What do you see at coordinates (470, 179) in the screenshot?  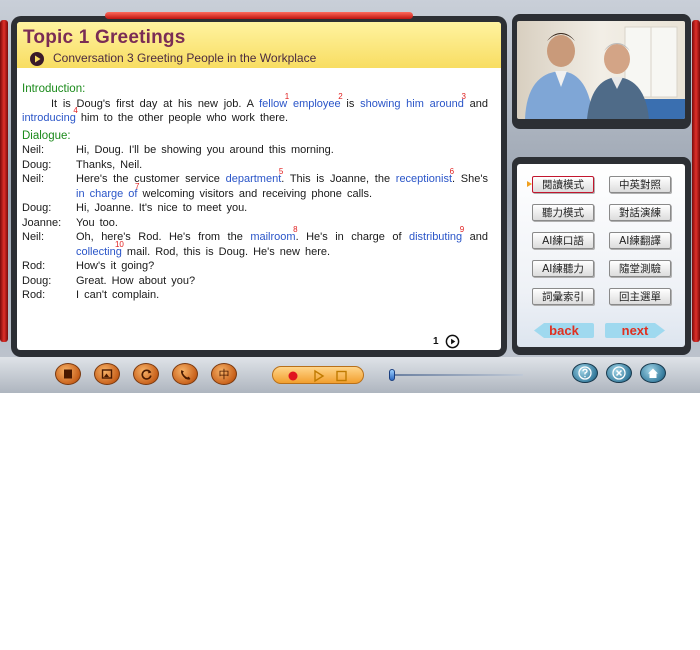 I see `text-segment: . She's` at bounding box center [470, 179].